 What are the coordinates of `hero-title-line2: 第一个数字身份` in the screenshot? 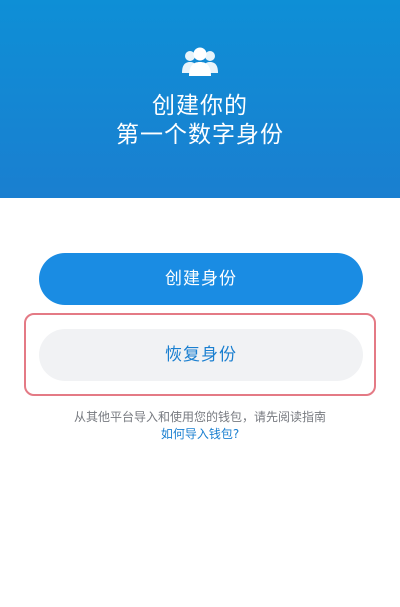 It's located at (200, 135).